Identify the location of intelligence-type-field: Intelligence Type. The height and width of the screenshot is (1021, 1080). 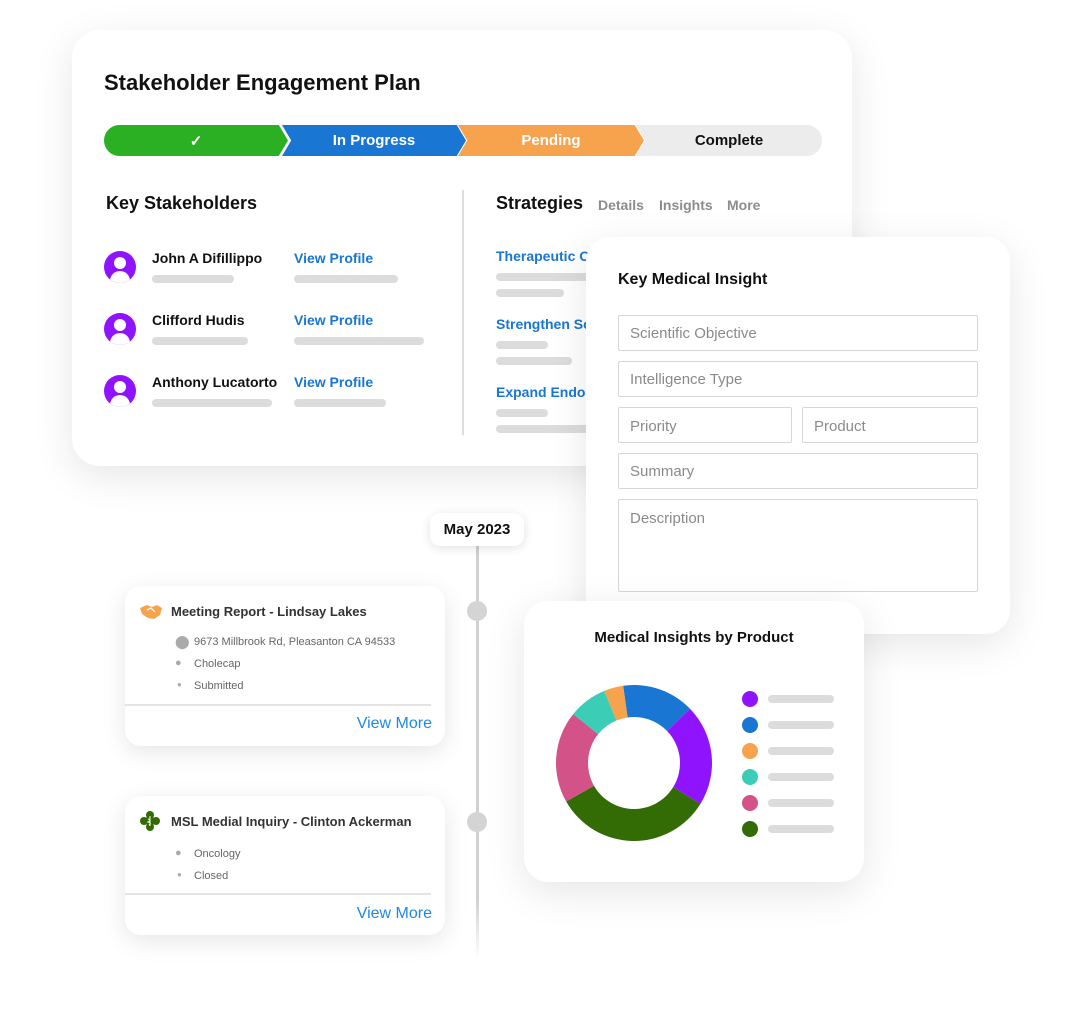
(798, 379).